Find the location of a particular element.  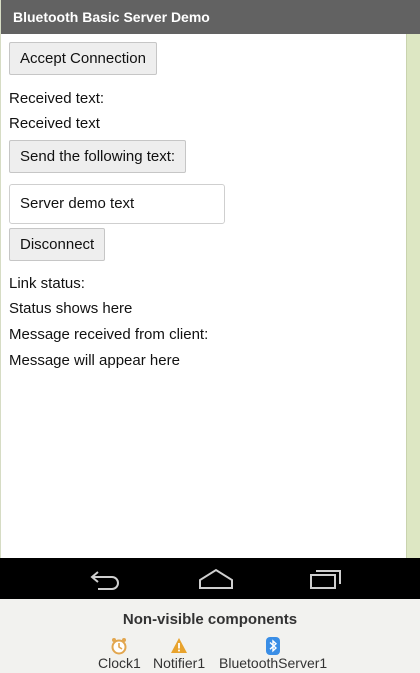

link-status-value: Status shows here is located at coordinates (71, 308).